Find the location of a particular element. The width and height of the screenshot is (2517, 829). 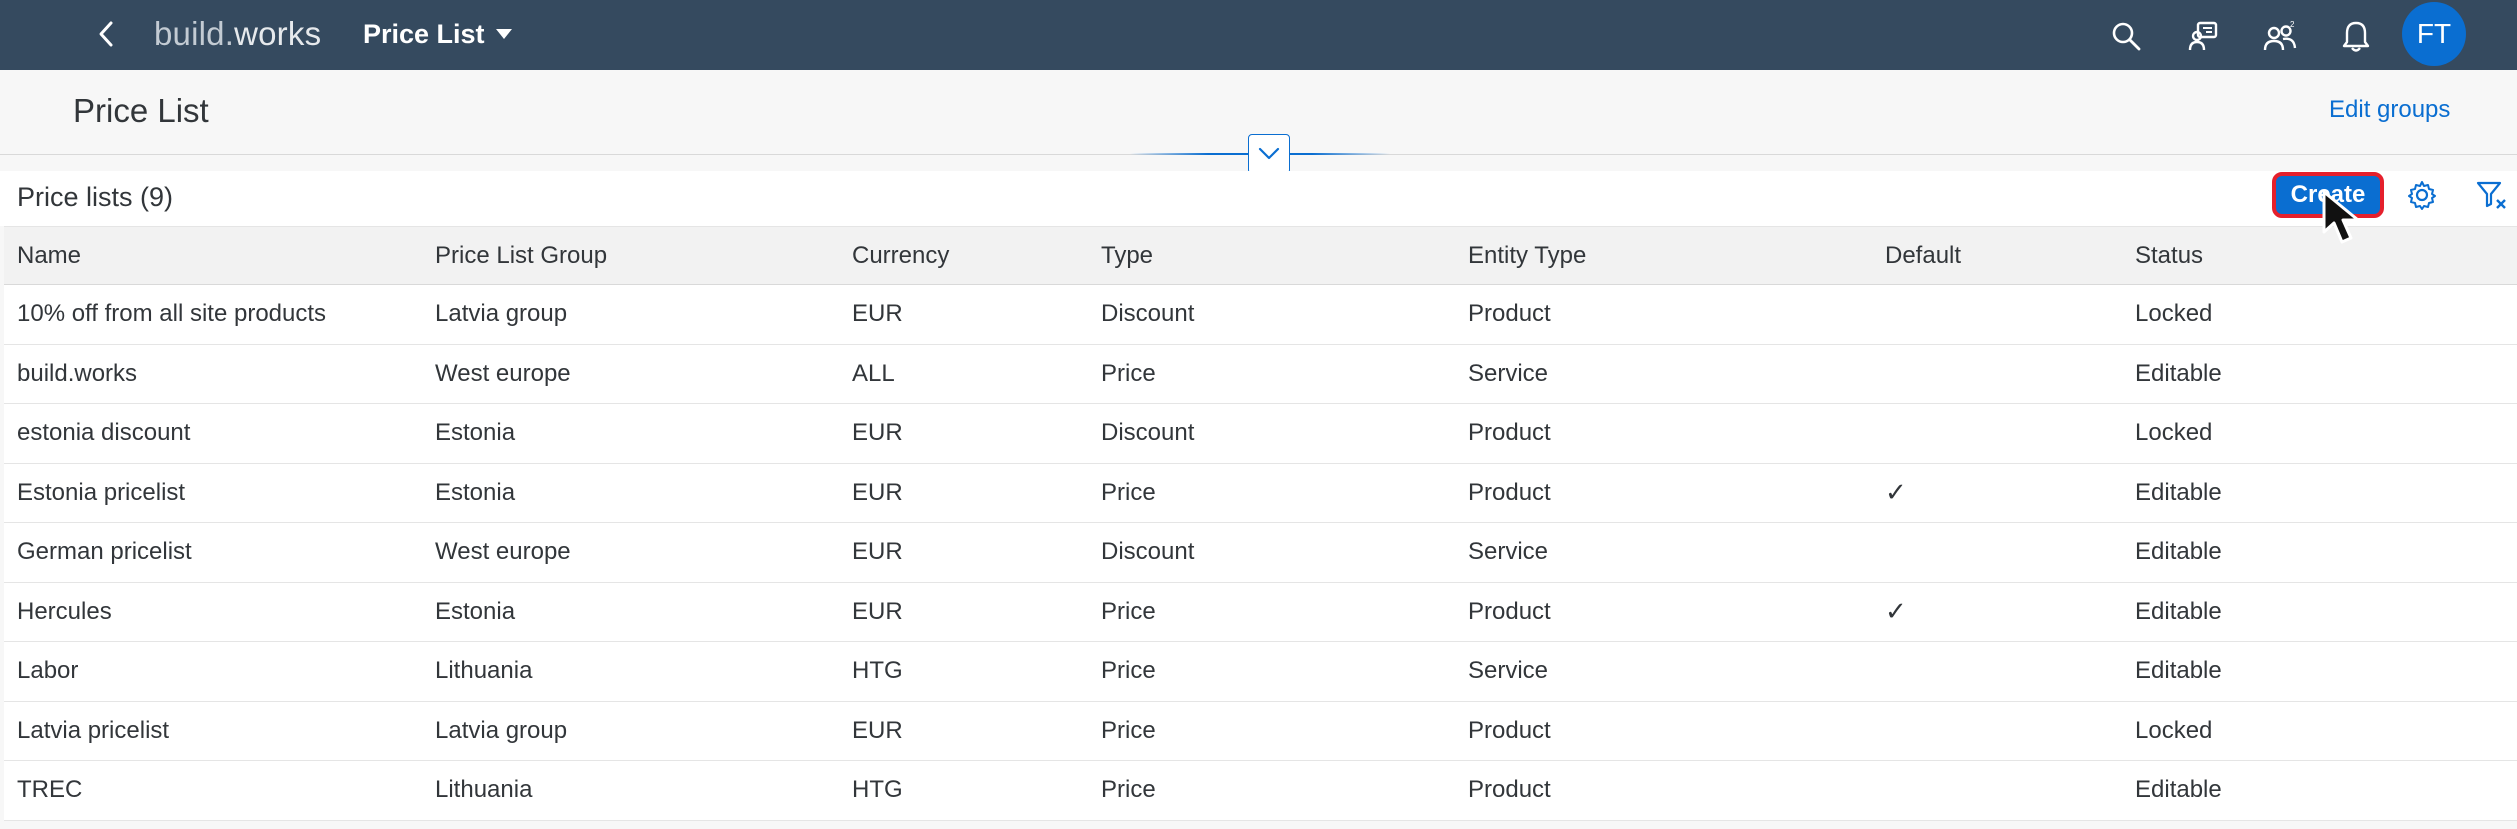

team-icon: 2 is located at coordinates (2280, 35).